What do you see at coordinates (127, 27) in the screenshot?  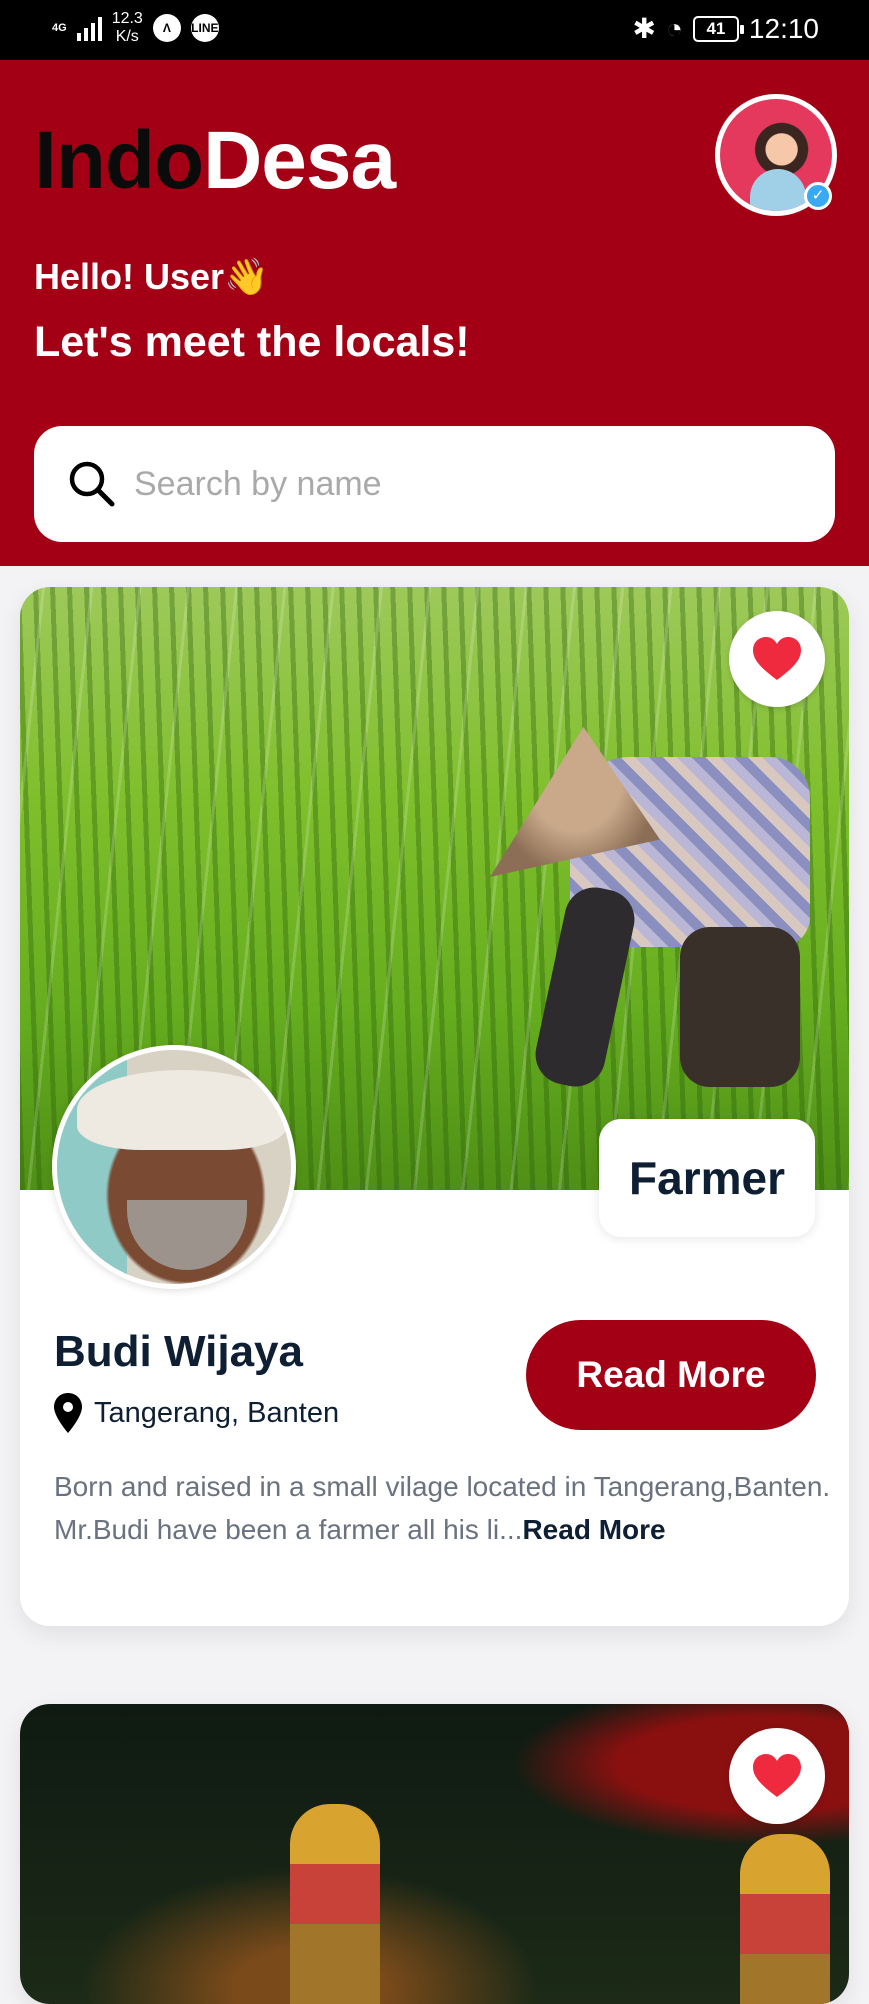 I see `network-speed: 12.3 K/s` at bounding box center [127, 27].